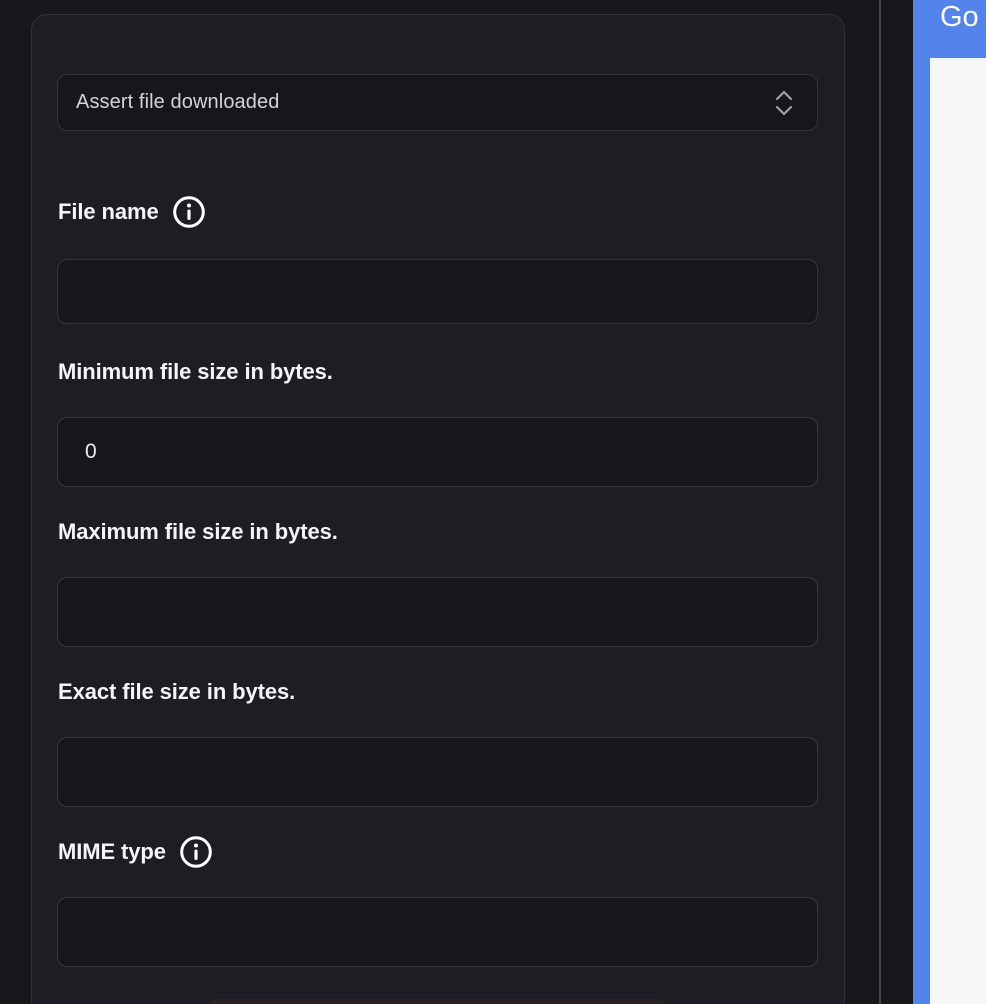 The height and width of the screenshot is (1004, 986). I want to click on max-file-size-label-text: Maximum file size in bytes., so click(198, 531).